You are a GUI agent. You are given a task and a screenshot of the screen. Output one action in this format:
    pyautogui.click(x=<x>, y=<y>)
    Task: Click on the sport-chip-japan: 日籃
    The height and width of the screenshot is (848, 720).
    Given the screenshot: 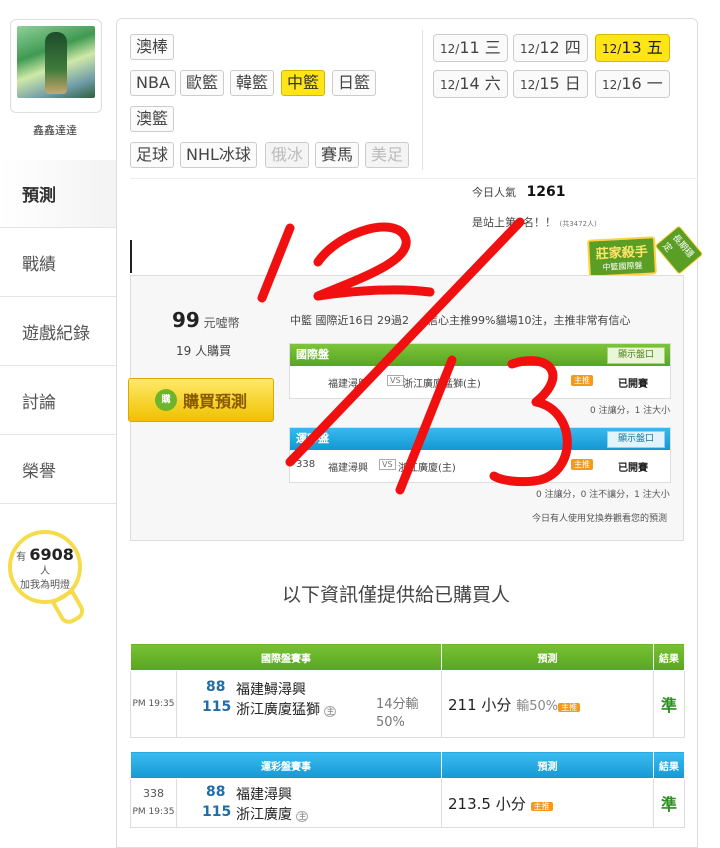 What is the action you would take?
    pyautogui.click(x=354, y=83)
    